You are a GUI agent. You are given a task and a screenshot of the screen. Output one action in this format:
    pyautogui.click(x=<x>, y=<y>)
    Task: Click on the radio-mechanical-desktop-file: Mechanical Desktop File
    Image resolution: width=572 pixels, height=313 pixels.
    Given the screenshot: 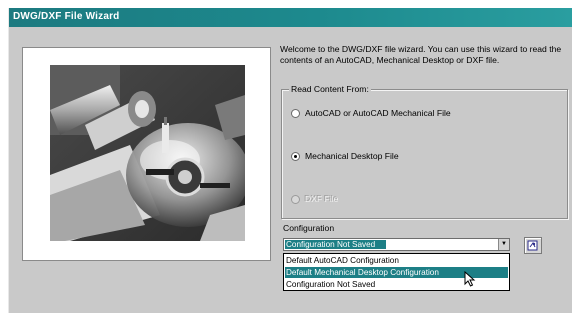 What is the action you would take?
    pyautogui.click(x=345, y=156)
    